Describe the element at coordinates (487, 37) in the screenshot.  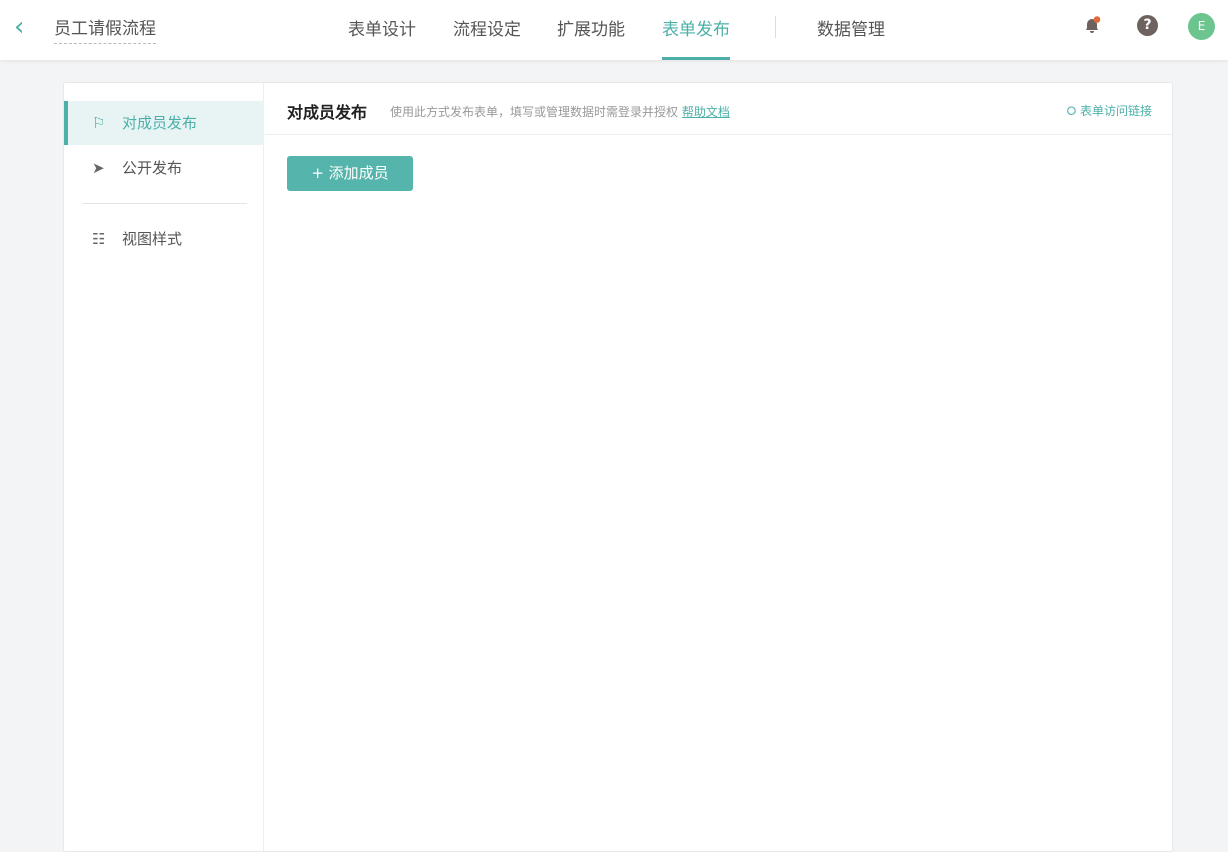
I see `tab-workflow: 流程设定` at that location.